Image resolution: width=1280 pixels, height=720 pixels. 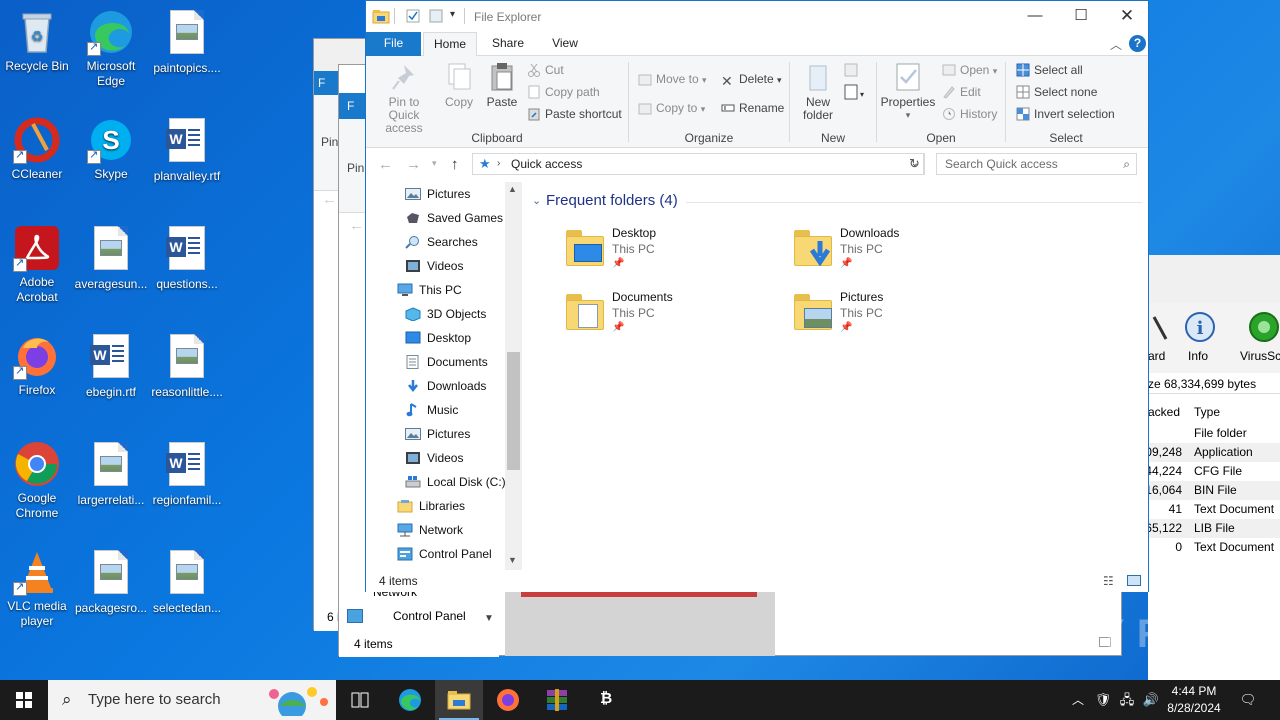 I want to click on scrollbar-thumb, so click(x=513, y=411).